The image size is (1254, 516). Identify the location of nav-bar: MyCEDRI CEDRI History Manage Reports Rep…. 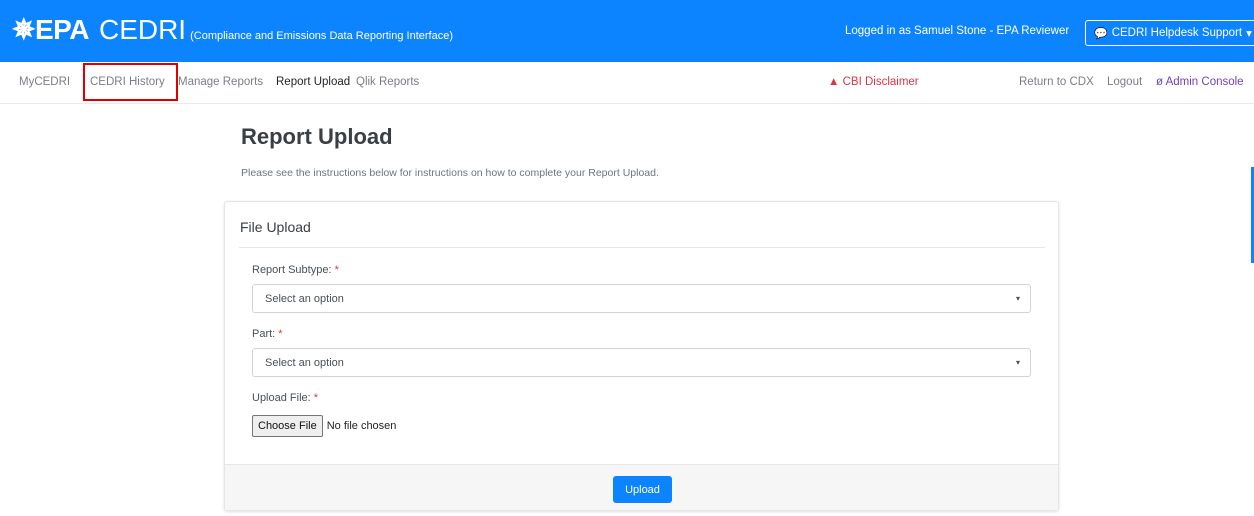
(627, 83).